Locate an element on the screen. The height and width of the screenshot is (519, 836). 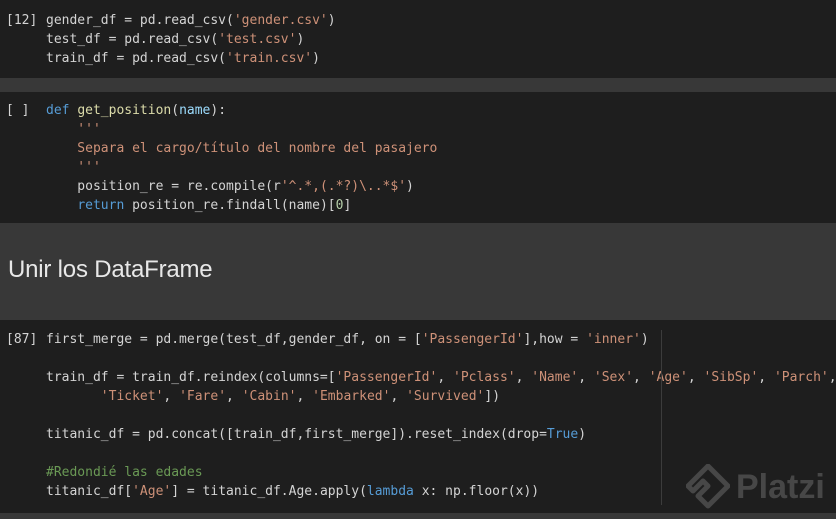
code-token: 'Fare' is located at coordinates (203, 396).